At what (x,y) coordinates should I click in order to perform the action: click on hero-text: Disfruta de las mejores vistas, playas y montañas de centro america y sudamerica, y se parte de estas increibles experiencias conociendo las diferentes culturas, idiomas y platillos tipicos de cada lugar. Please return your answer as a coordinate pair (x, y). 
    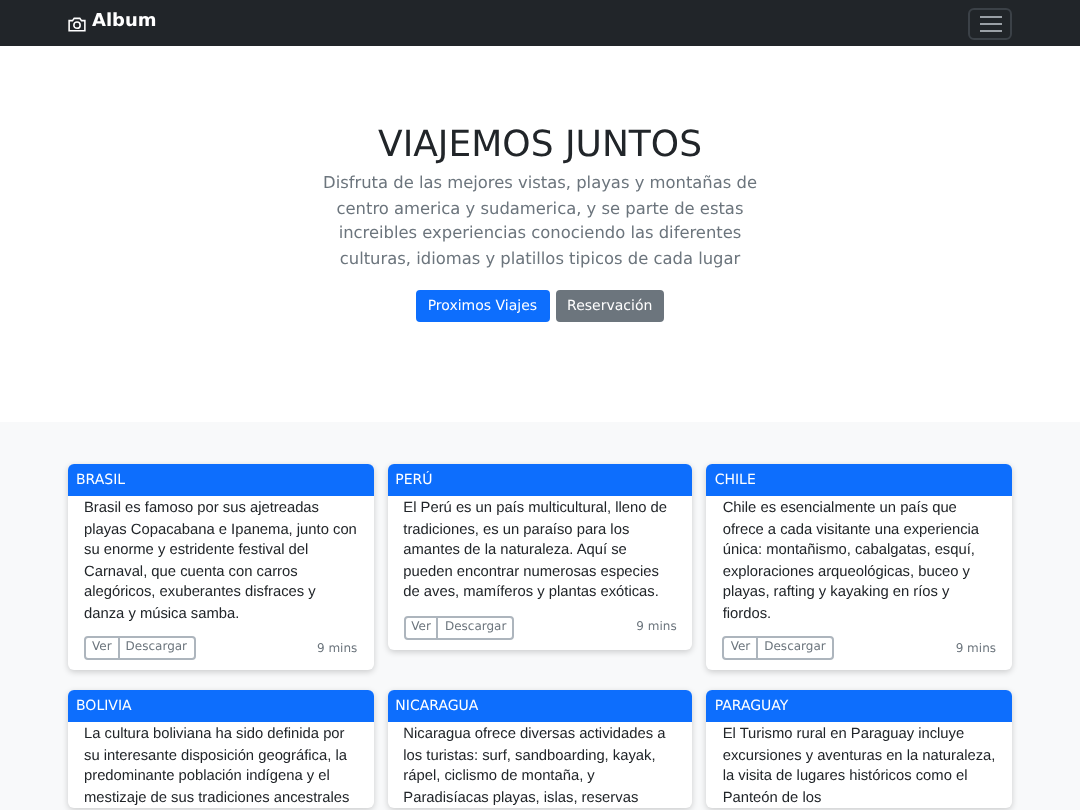
    Looking at the image, I should click on (540, 220).